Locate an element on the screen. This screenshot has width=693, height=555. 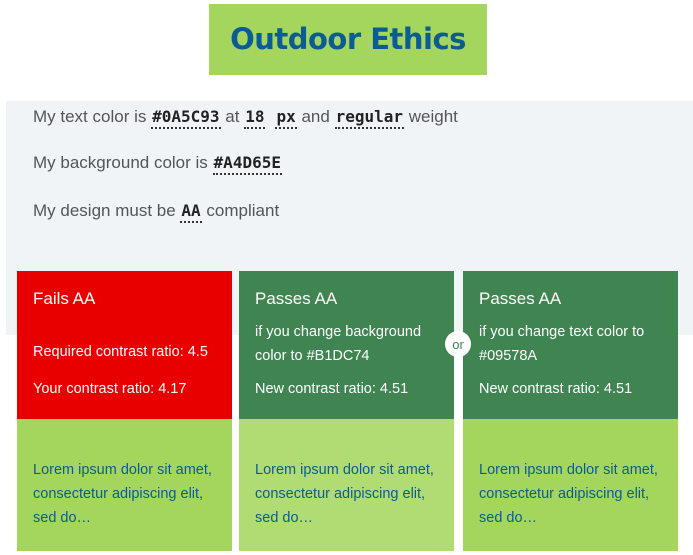
card-suggestion: if you change text color to #09578A is located at coordinates (562, 344).